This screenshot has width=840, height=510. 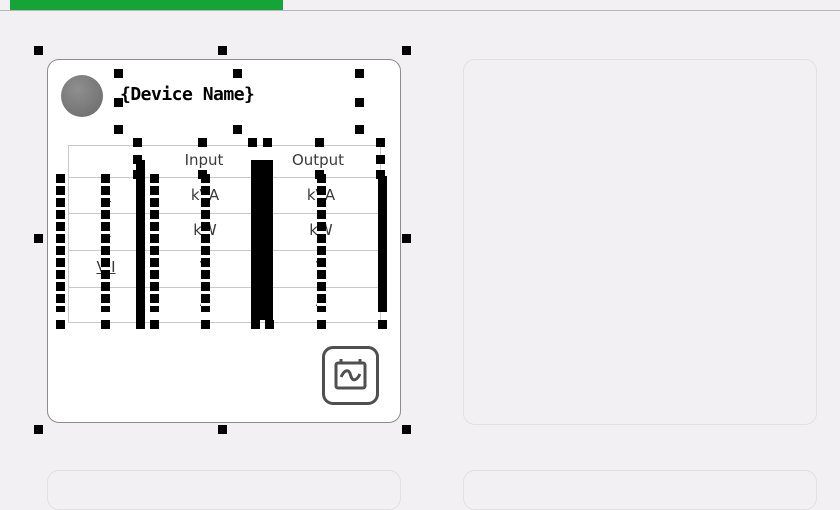 I want to click on empty-panel-bottom-left, so click(x=224, y=490).